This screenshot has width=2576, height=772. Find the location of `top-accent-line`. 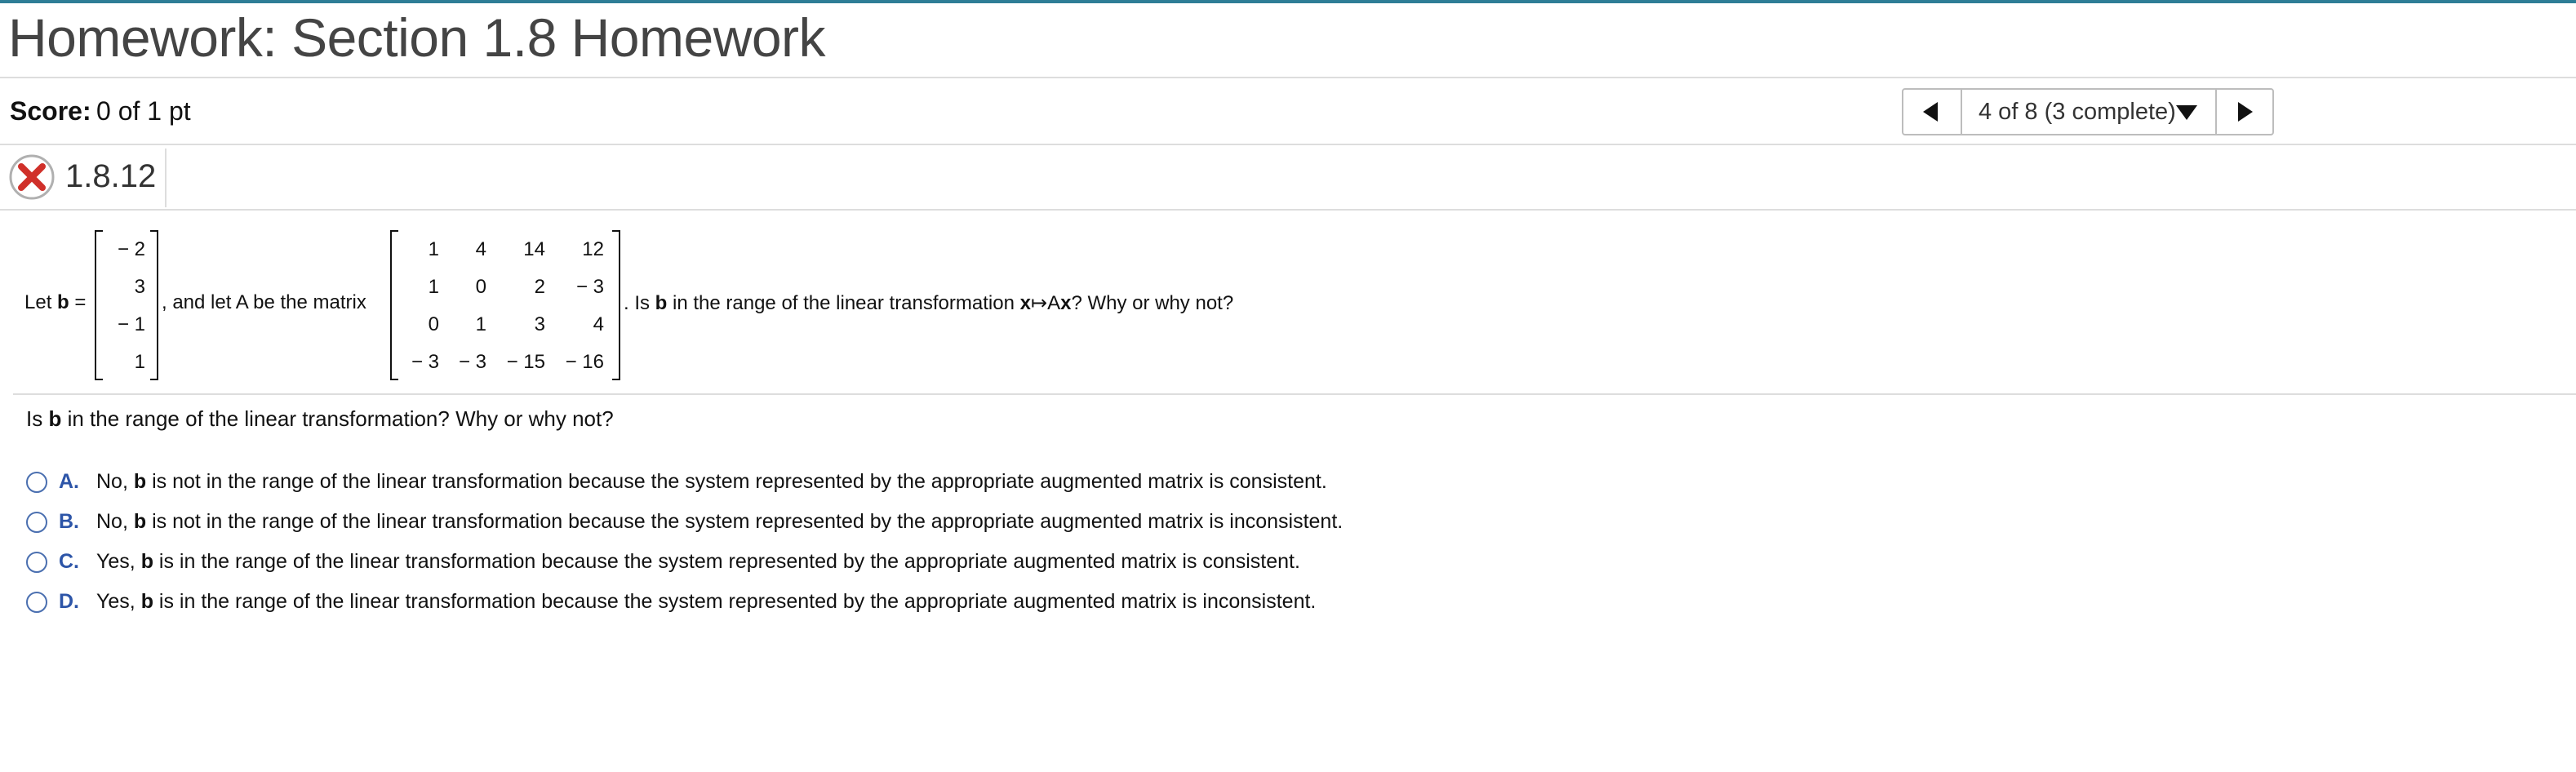

top-accent-line is located at coordinates (1288, 1).